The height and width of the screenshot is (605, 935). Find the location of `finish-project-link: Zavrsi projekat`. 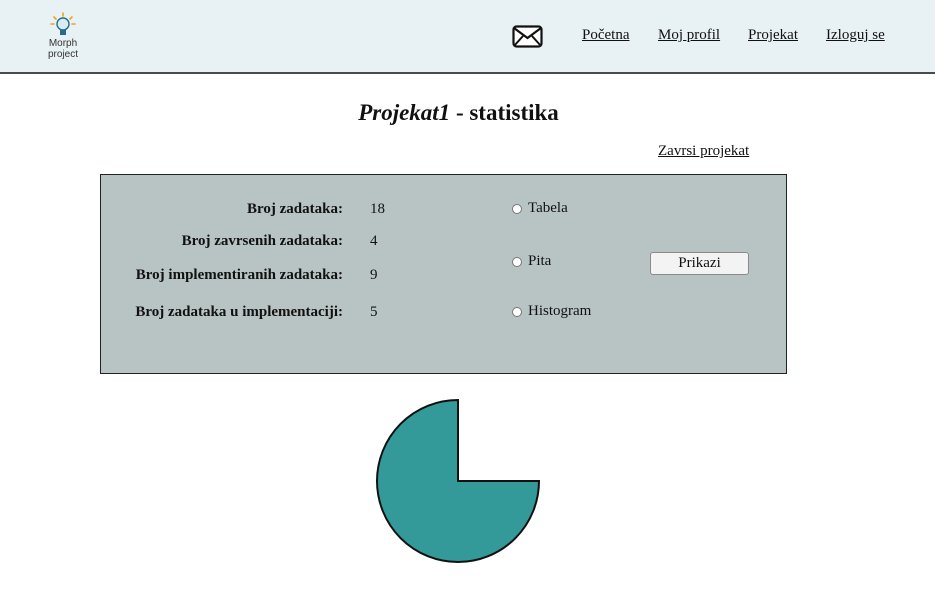

finish-project-link: Zavrsi projekat is located at coordinates (703, 151).